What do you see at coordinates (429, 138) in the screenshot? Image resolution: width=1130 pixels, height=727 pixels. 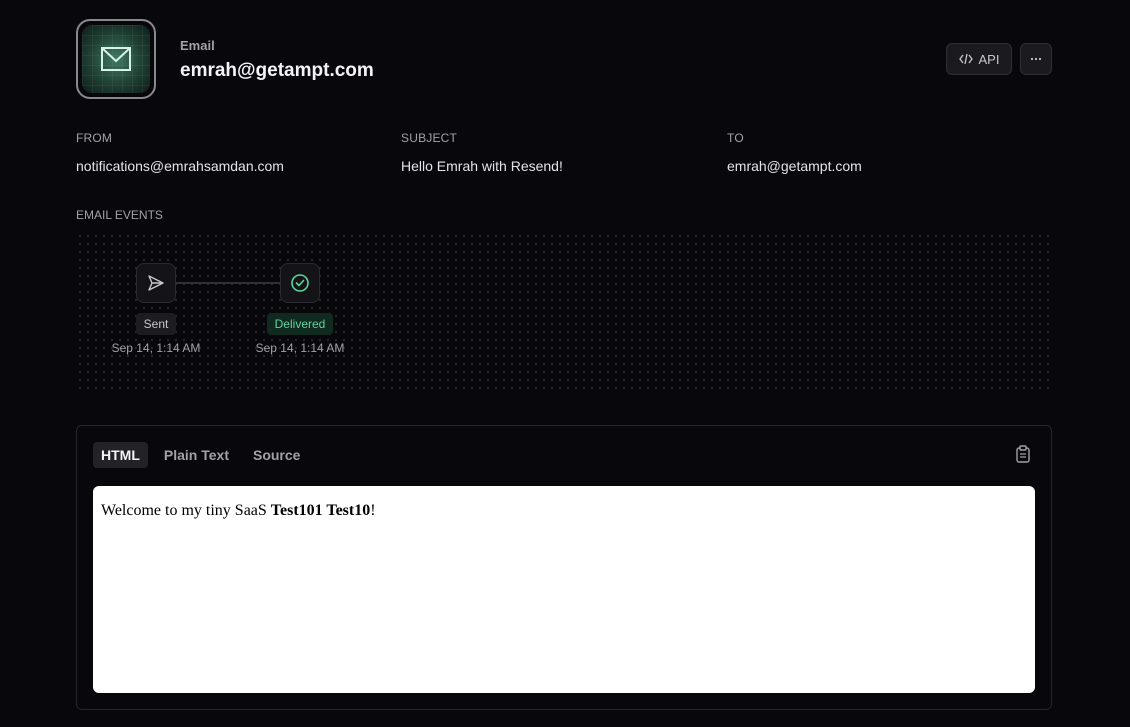 I see `subject-label: SUBJECT` at bounding box center [429, 138].